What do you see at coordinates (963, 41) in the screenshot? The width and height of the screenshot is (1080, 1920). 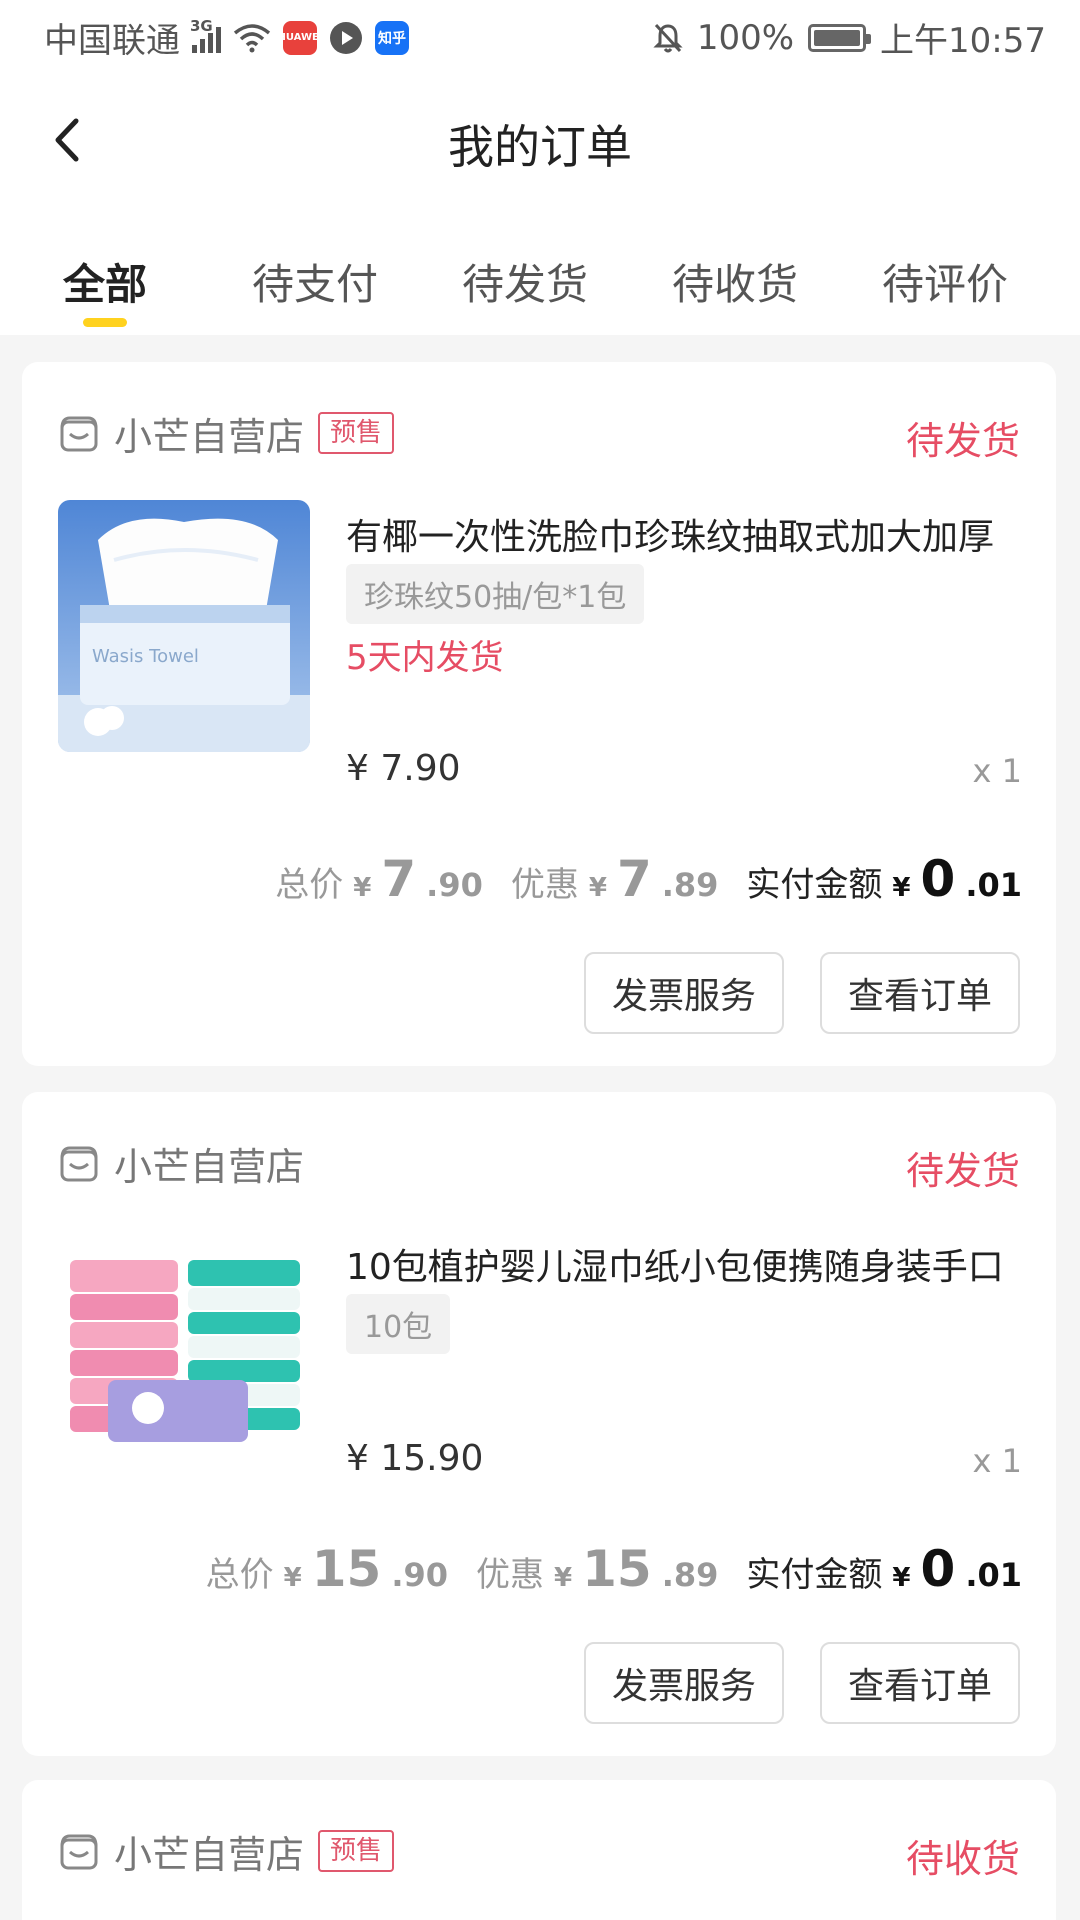 I see `clock-time: 上午10:57` at bounding box center [963, 41].